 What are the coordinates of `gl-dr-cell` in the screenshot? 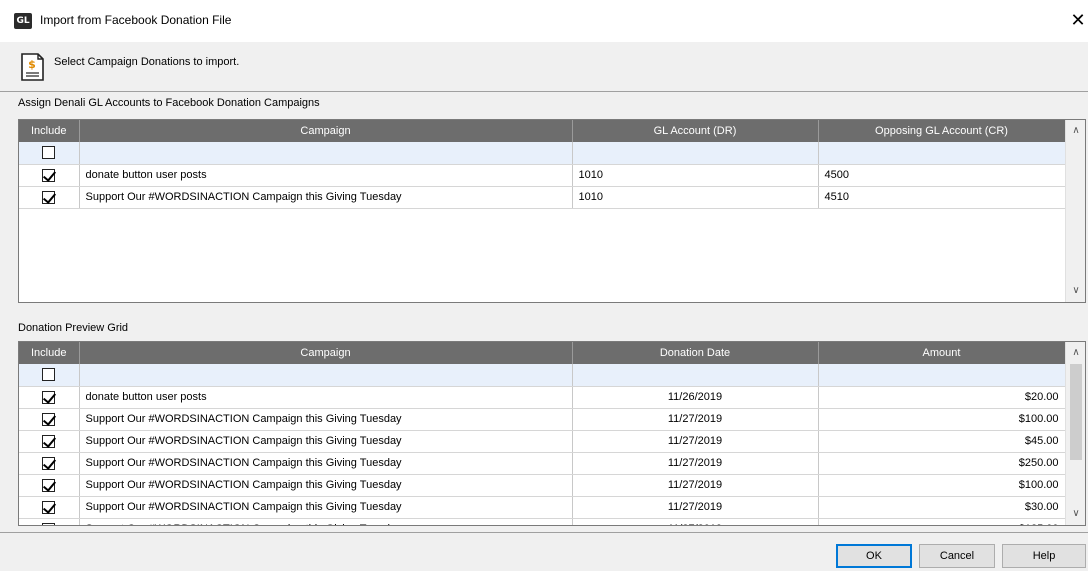 It's located at (695, 153).